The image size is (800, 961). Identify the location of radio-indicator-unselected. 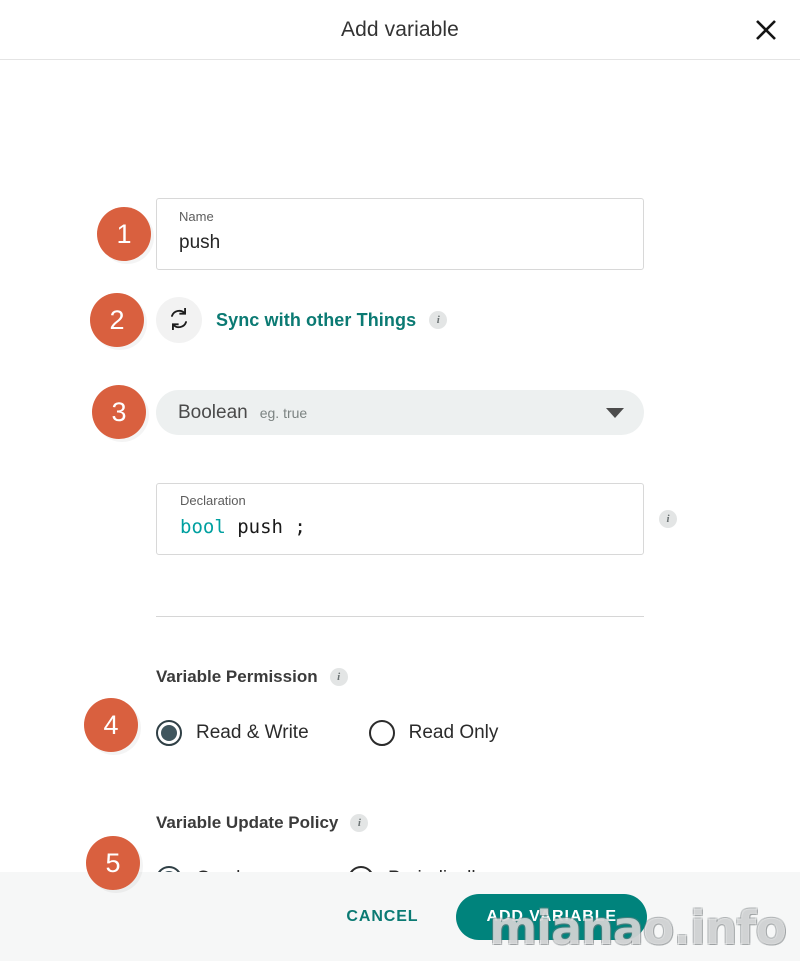
(381, 733).